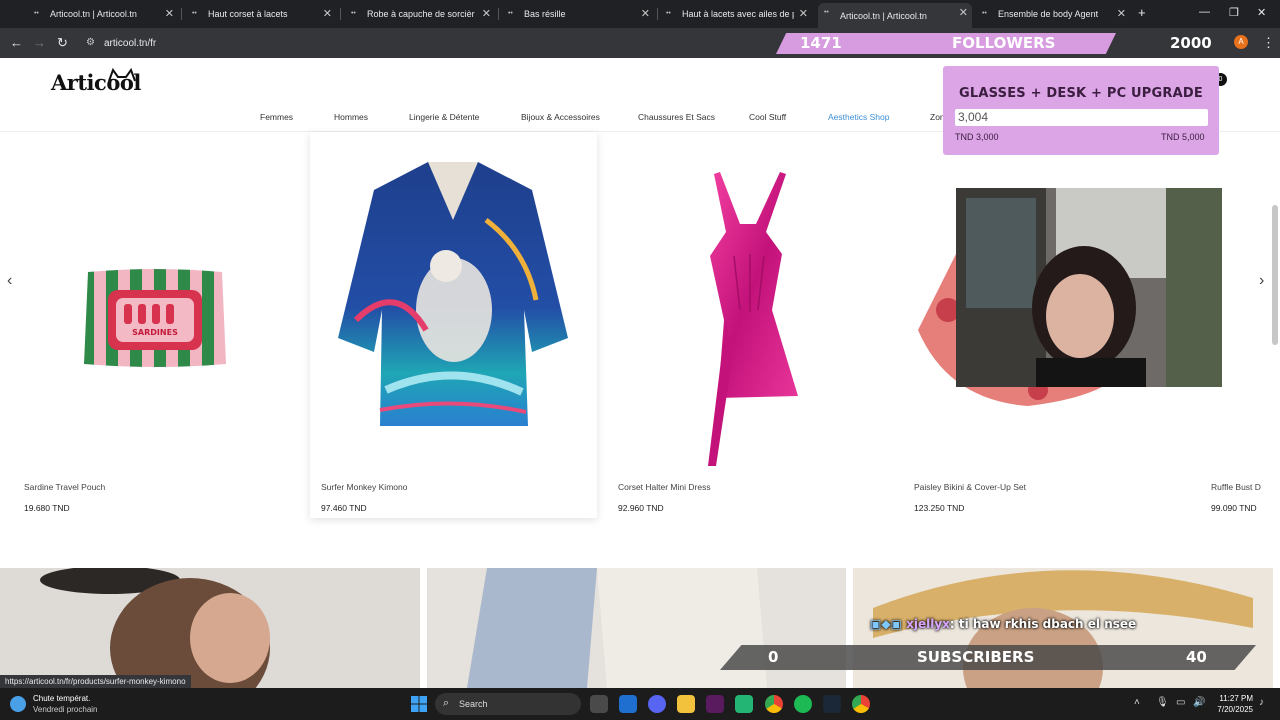 The height and width of the screenshot is (720, 1280). Describe the element at coordinates (155, 628) in the screenshot. I see `banner-hat-illustration` at that location.